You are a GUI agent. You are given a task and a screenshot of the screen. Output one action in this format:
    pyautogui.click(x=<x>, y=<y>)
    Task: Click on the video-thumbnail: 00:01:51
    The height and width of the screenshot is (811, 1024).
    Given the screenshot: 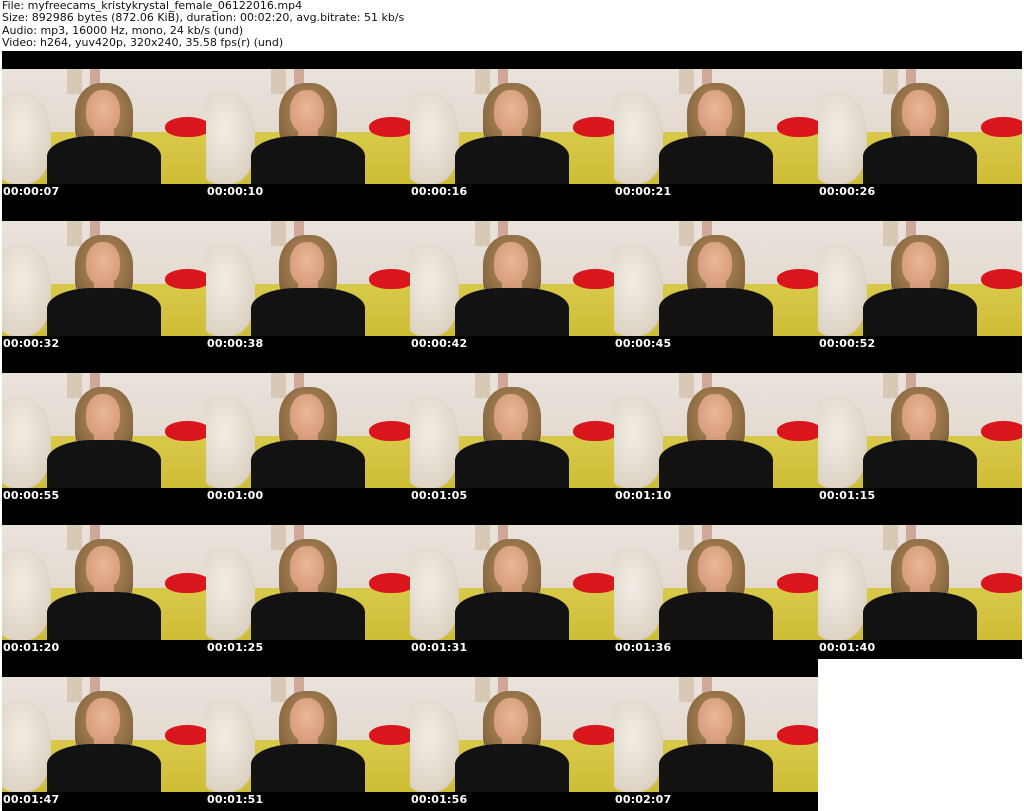 What is the action you would take?
    pyautogui.click(x=308, y=735)
    